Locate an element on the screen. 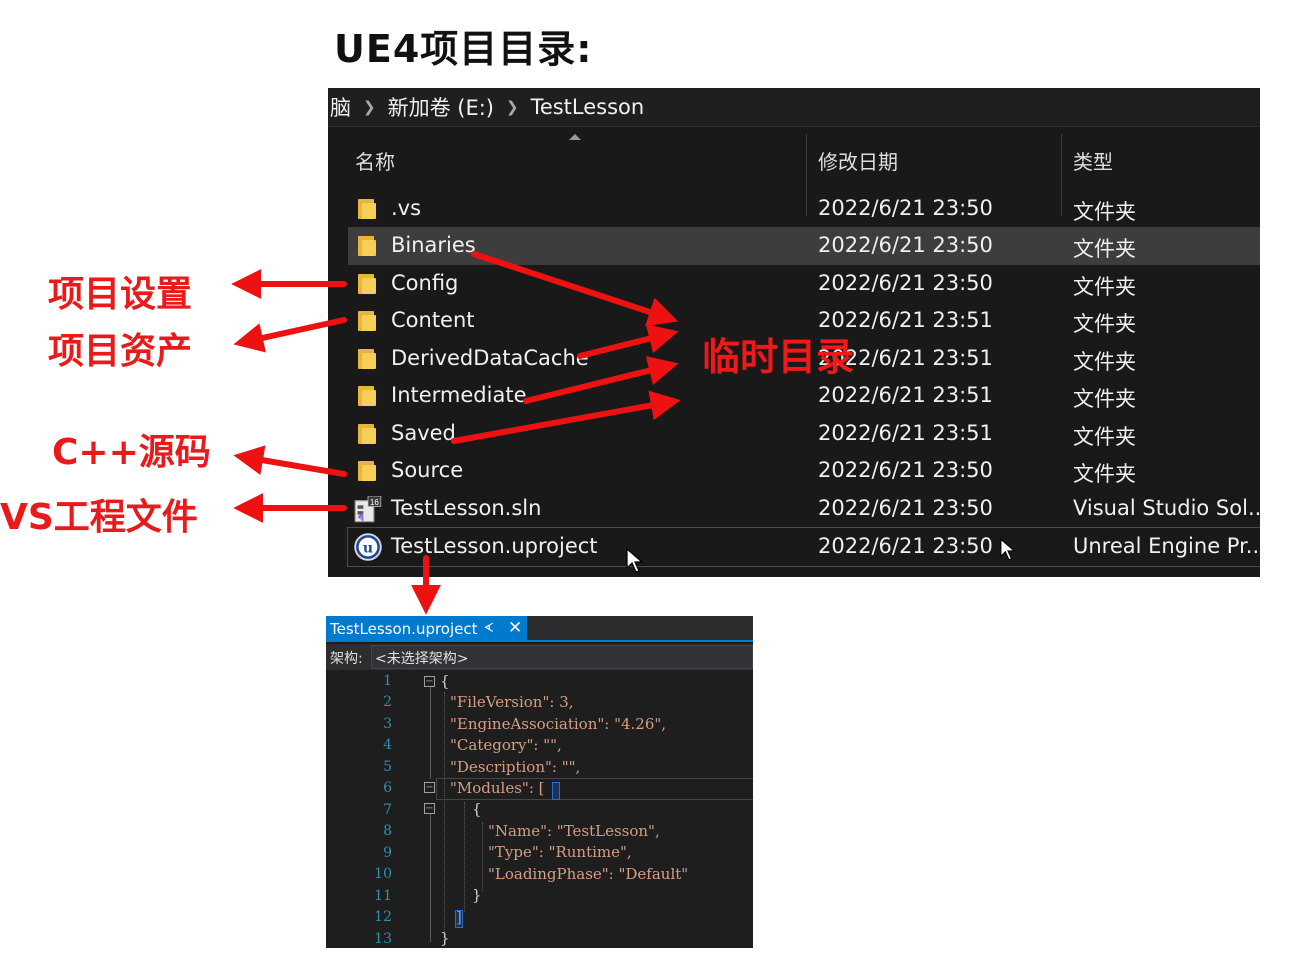 The height and width of the screenshot is (960, 1310). arrow-ddc is located at coordinates (628, 341).